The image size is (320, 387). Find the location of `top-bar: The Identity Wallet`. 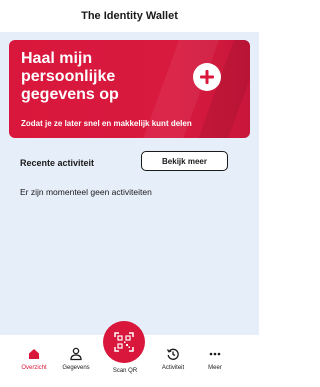

top-bar: The Identity Wallet is located at coordinates (129, 16).